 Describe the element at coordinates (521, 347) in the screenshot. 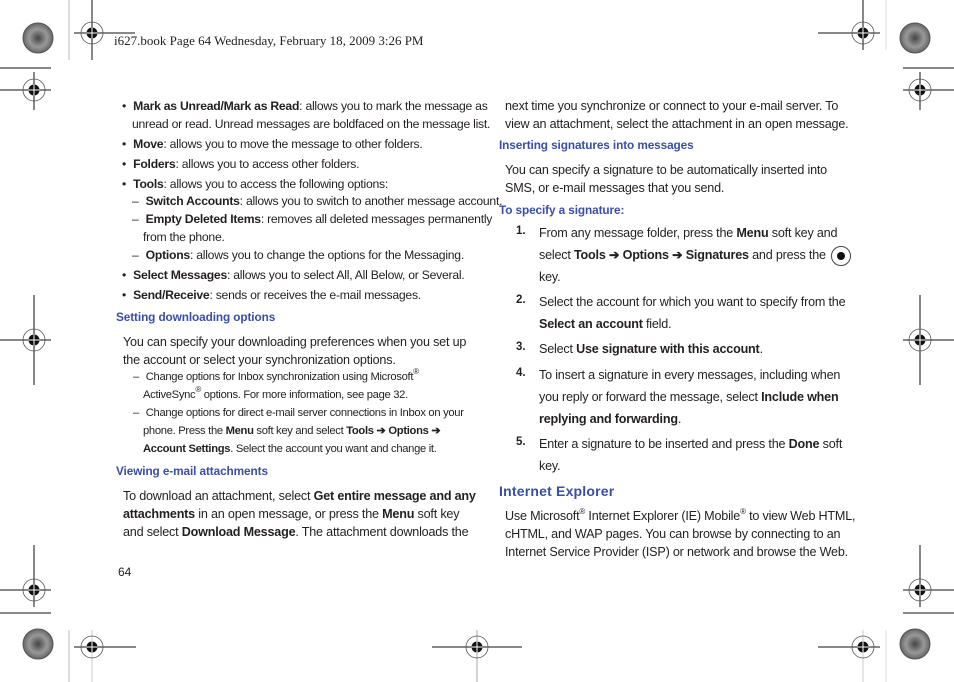

I see `step-number: 3.` at that location.